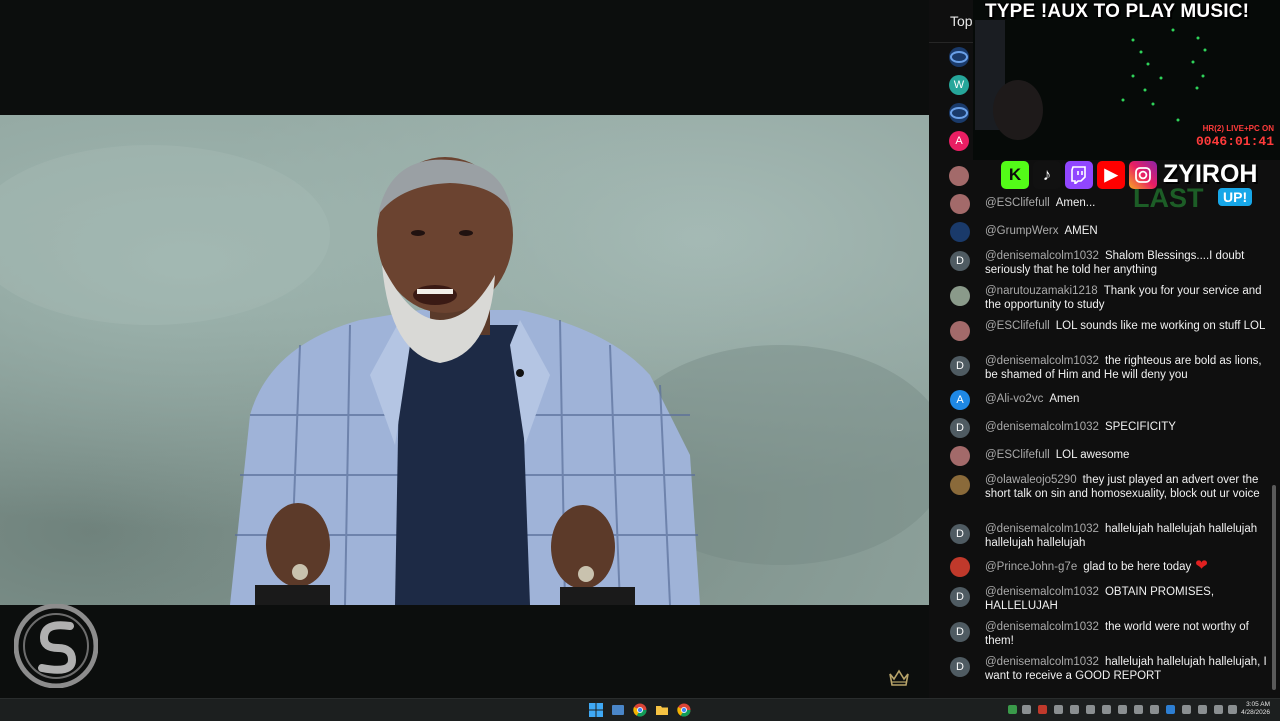 The width and height of the screenshot is (1280, 721). I want to click on kick-icon: K, so click(1015, 174).